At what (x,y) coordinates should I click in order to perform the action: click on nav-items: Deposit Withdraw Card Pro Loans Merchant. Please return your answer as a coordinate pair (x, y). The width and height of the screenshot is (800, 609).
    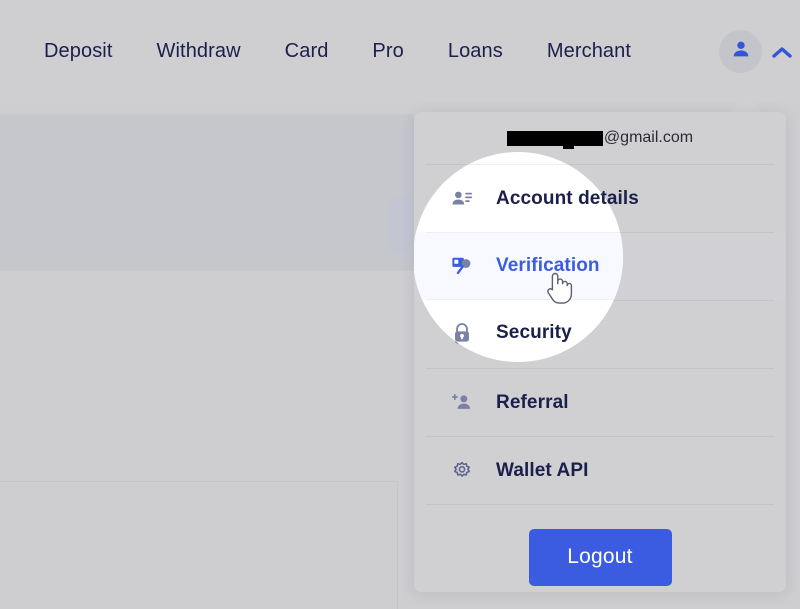
    Looking at the image, I should click on (337, 51).